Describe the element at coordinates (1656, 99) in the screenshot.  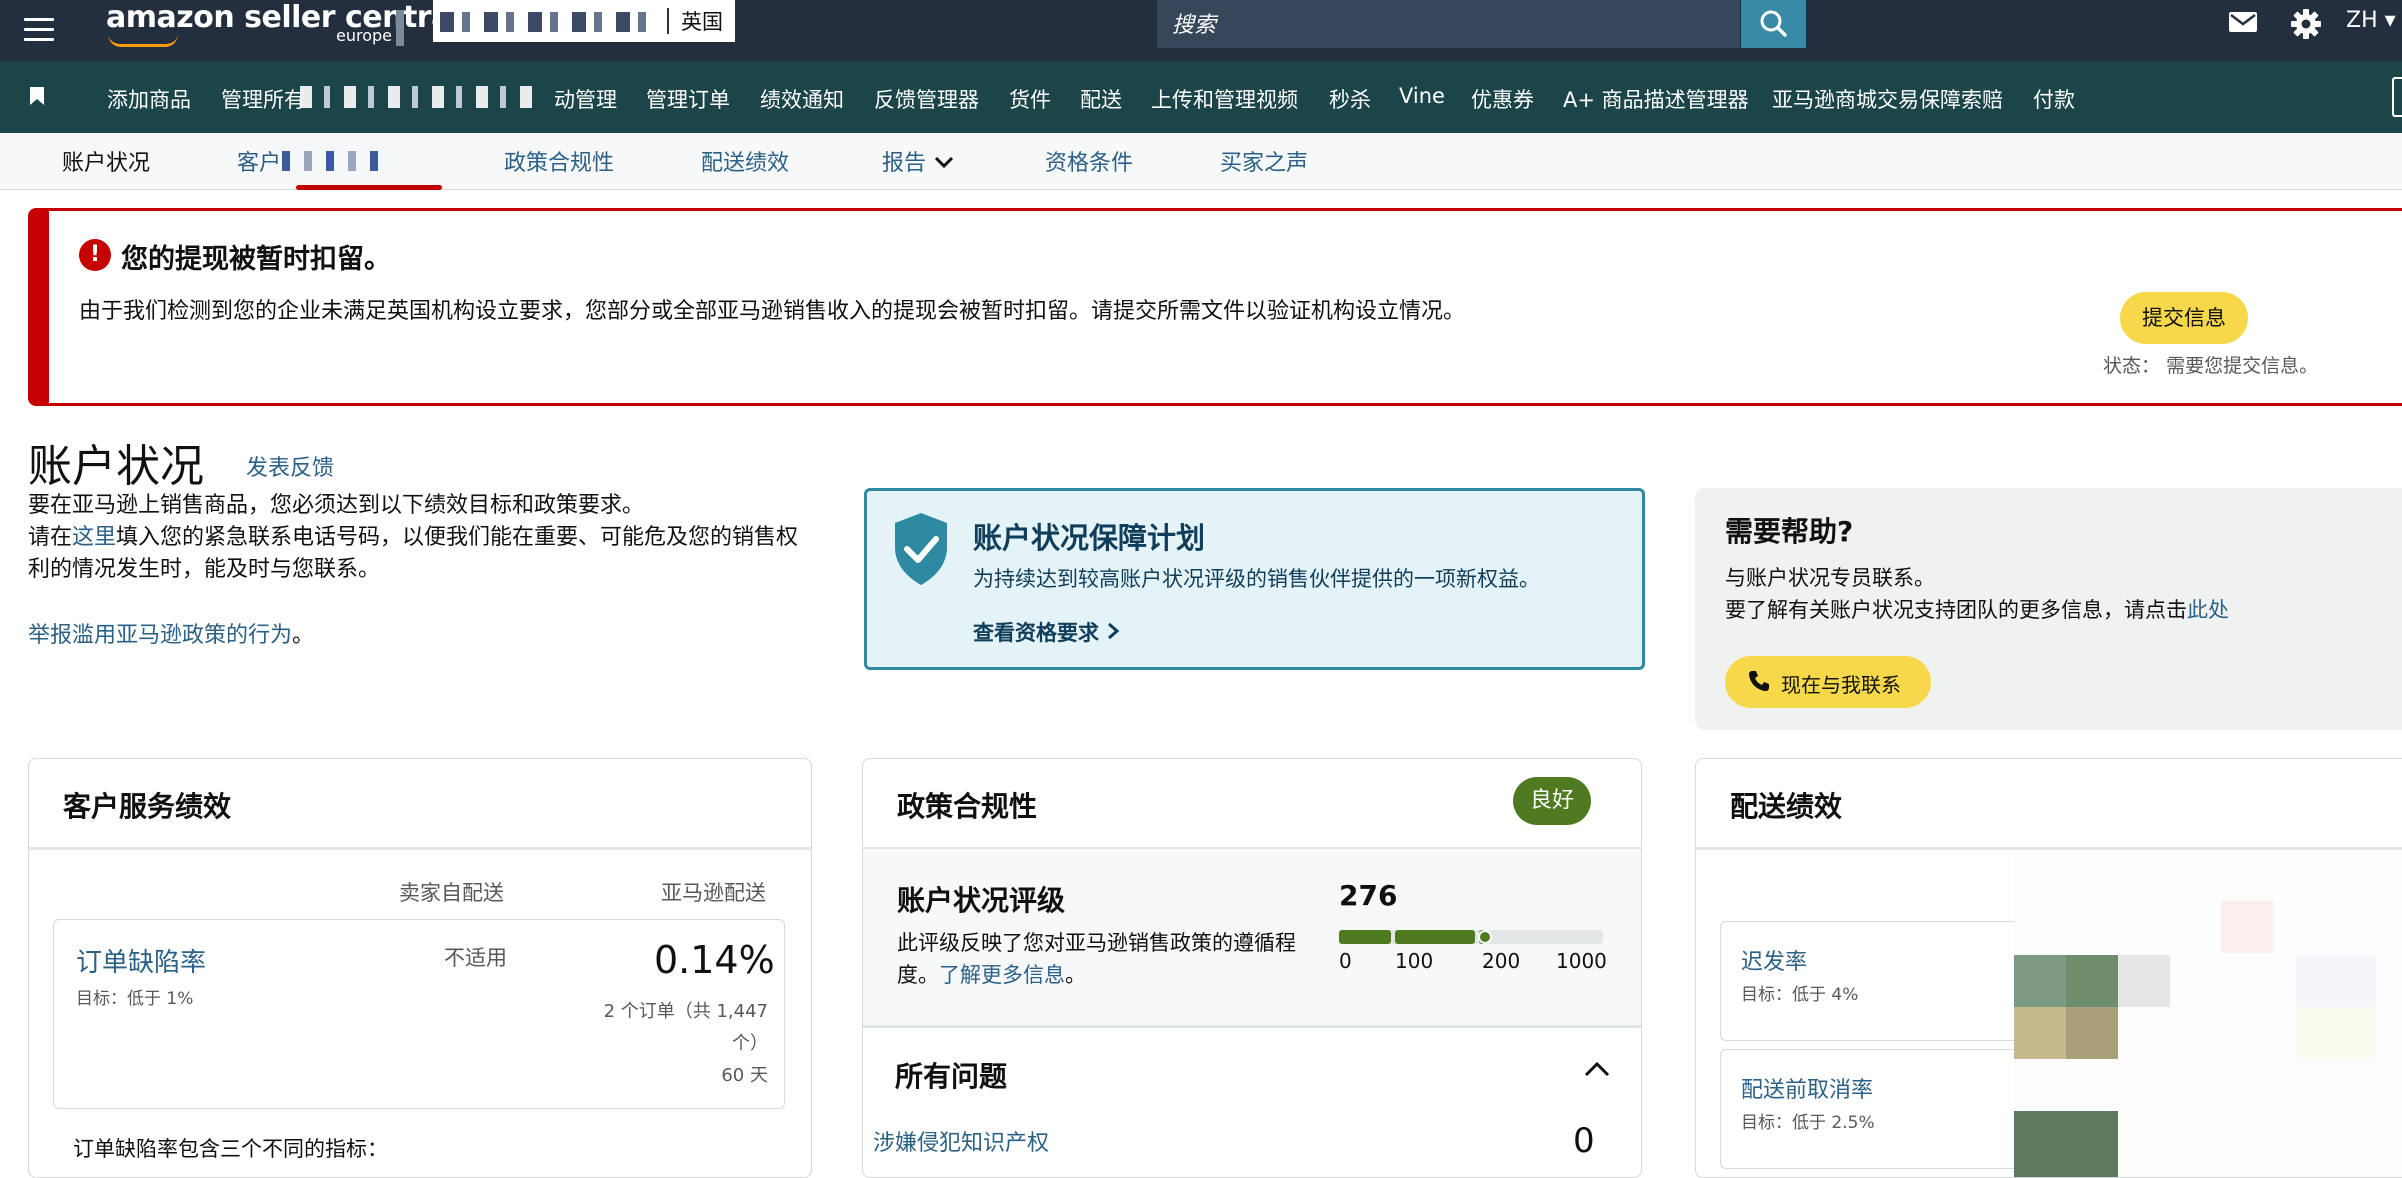
I see `nav-aplus-manager: A+ 商品描述管理器` at that location.